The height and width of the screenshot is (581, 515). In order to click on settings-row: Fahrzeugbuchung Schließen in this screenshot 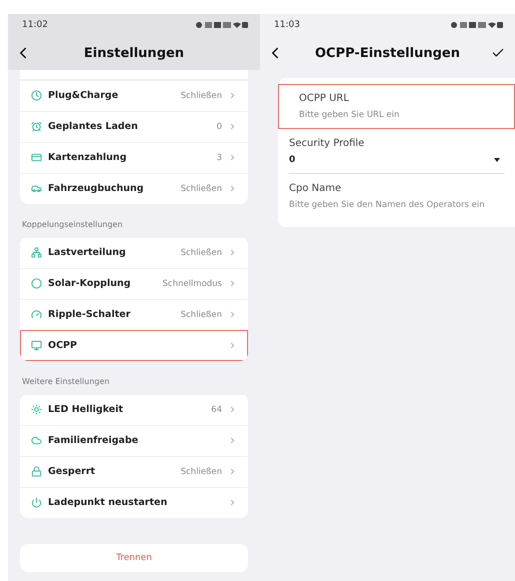, I will do `click(134, 188)`.